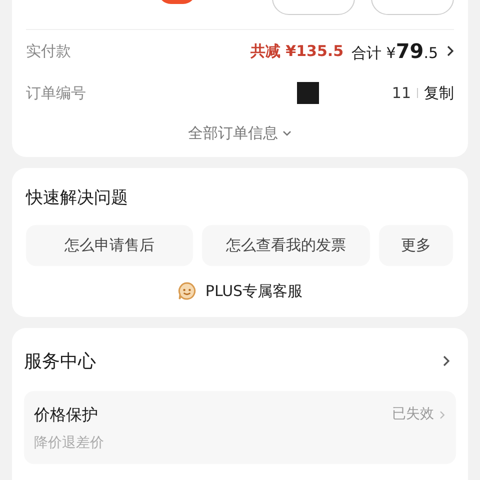  Describe the element at coordinates (287, 133) in the screenshot. I see `chevron-down-icon` at that location.